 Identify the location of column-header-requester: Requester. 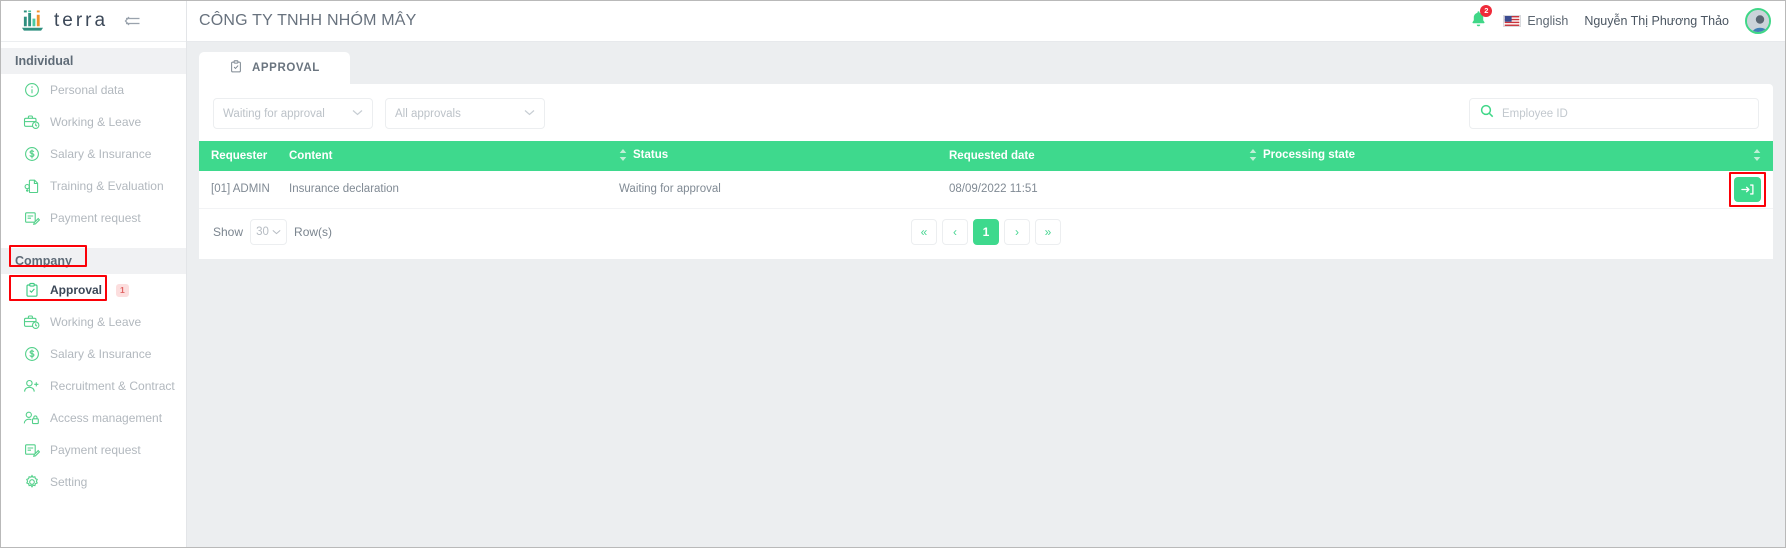
(241, 156).